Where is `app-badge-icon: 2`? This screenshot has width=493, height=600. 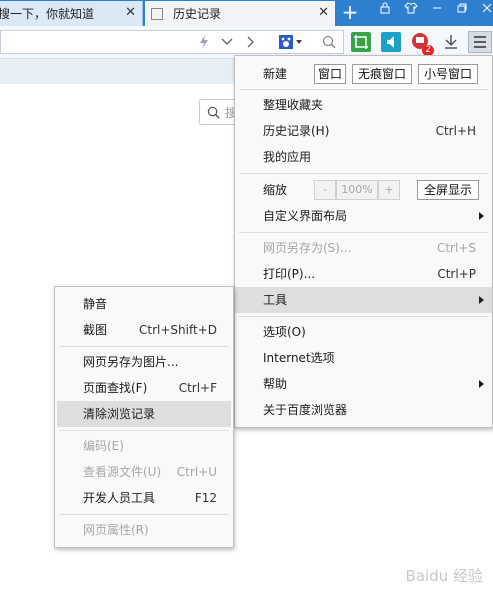
app-badge-icon: 2 is located at coordinates (422, 43).